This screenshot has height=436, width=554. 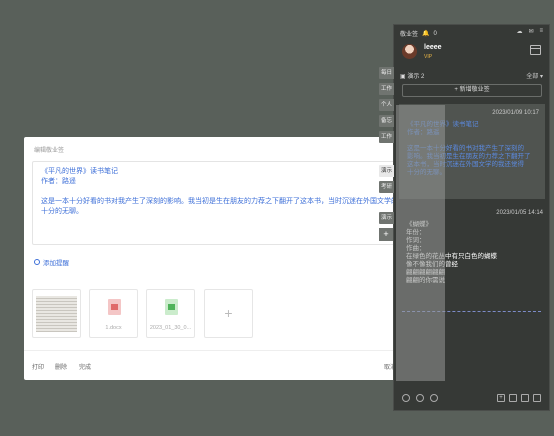 I want to click on group-name: 演示, so click(x=413, y=77).